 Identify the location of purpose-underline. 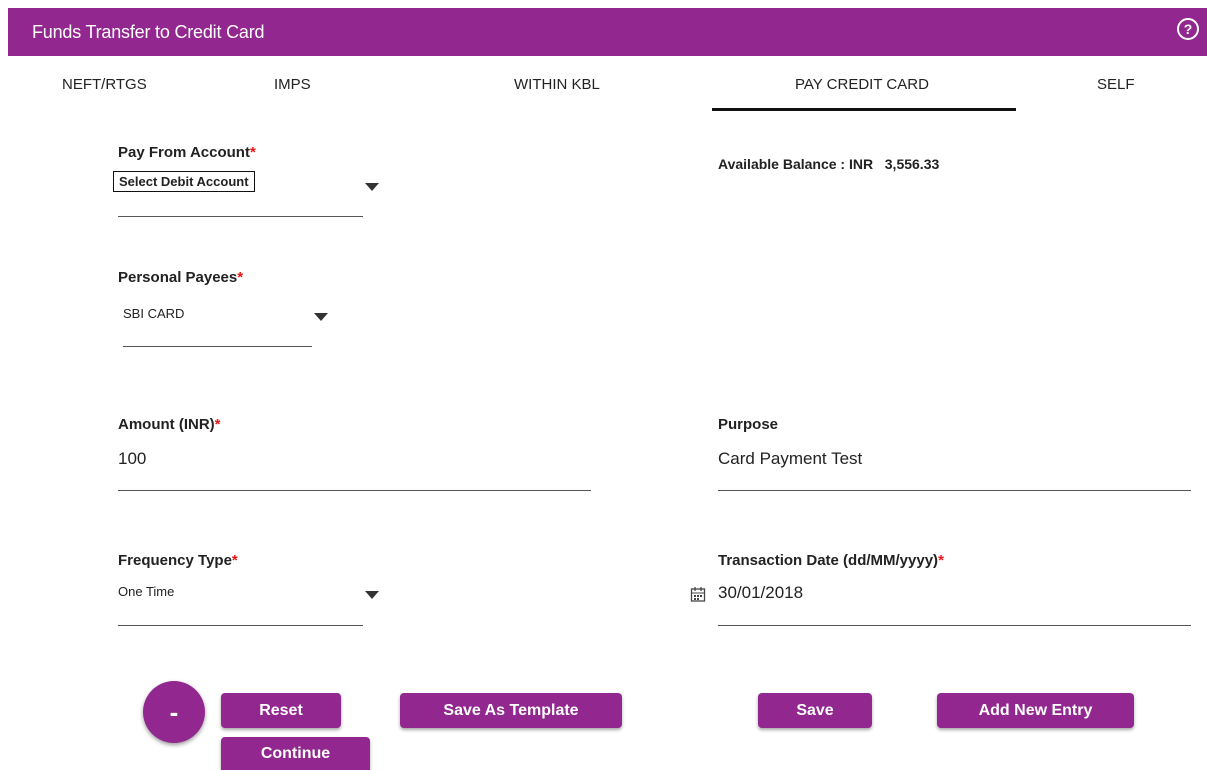
(954, 490).